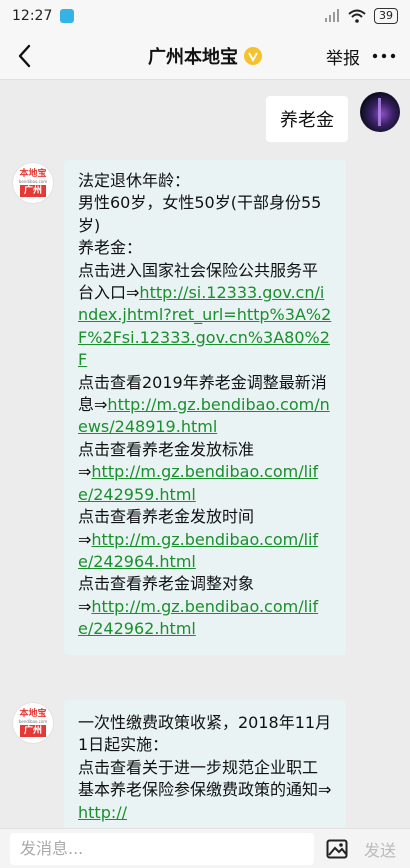 This screenshot has width=410, height=868. What do you see at coordinates (307, 119) in the screenshot?
I see `user-message-bubble: 养老金` at bounding box center [307, 119].